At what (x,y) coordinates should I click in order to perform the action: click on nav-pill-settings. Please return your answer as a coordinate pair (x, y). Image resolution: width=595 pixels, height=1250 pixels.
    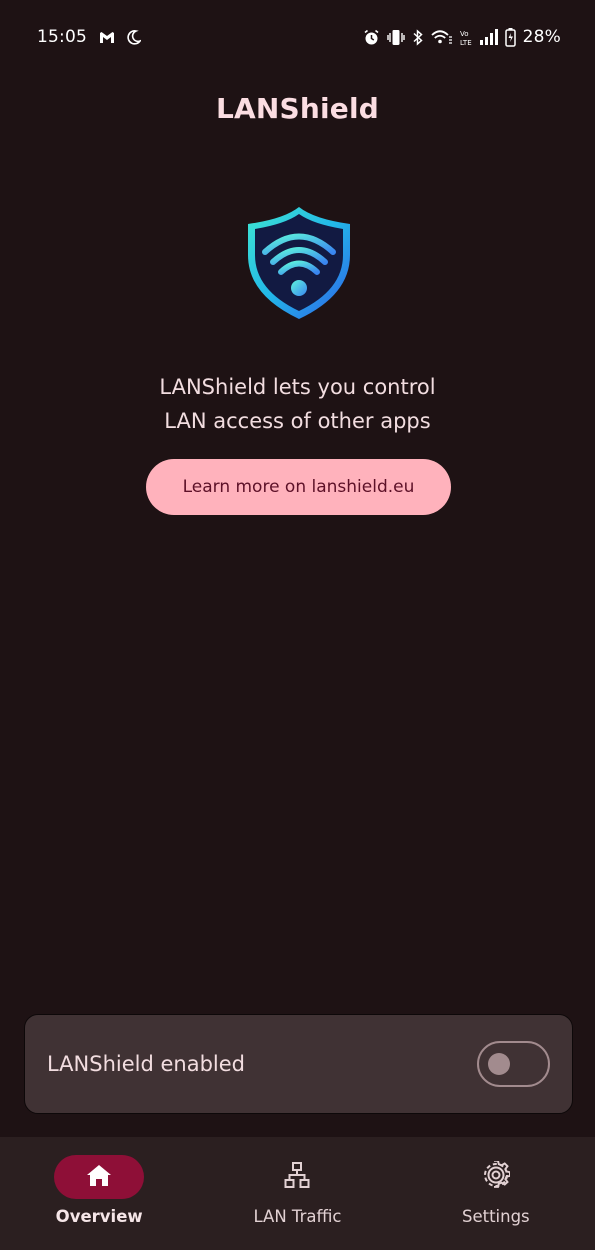
    Looking at the image, I should click on (496, 1177).